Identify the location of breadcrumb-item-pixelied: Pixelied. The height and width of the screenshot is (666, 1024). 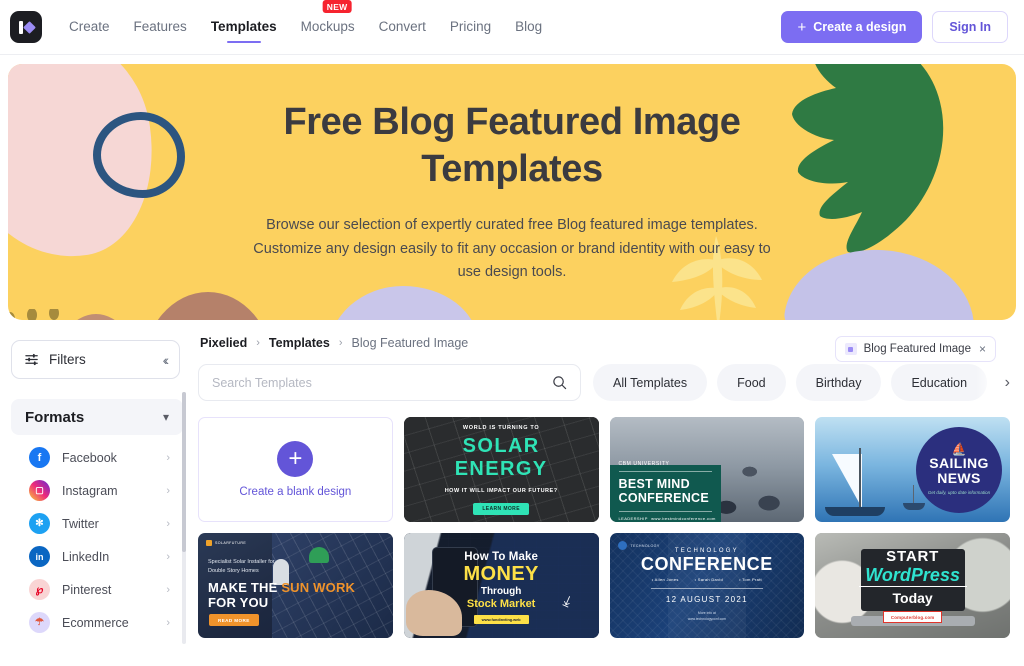
(223, 343).